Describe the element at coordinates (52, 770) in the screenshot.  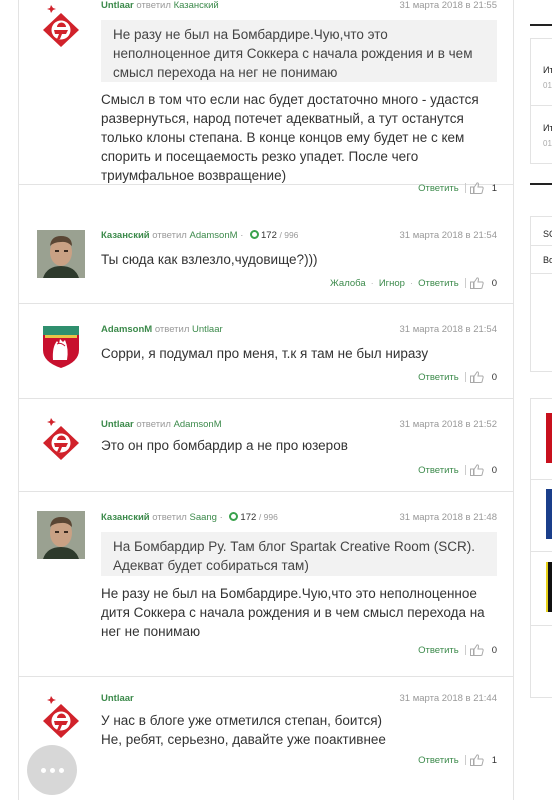
I see `more-dots-icon` at that location.